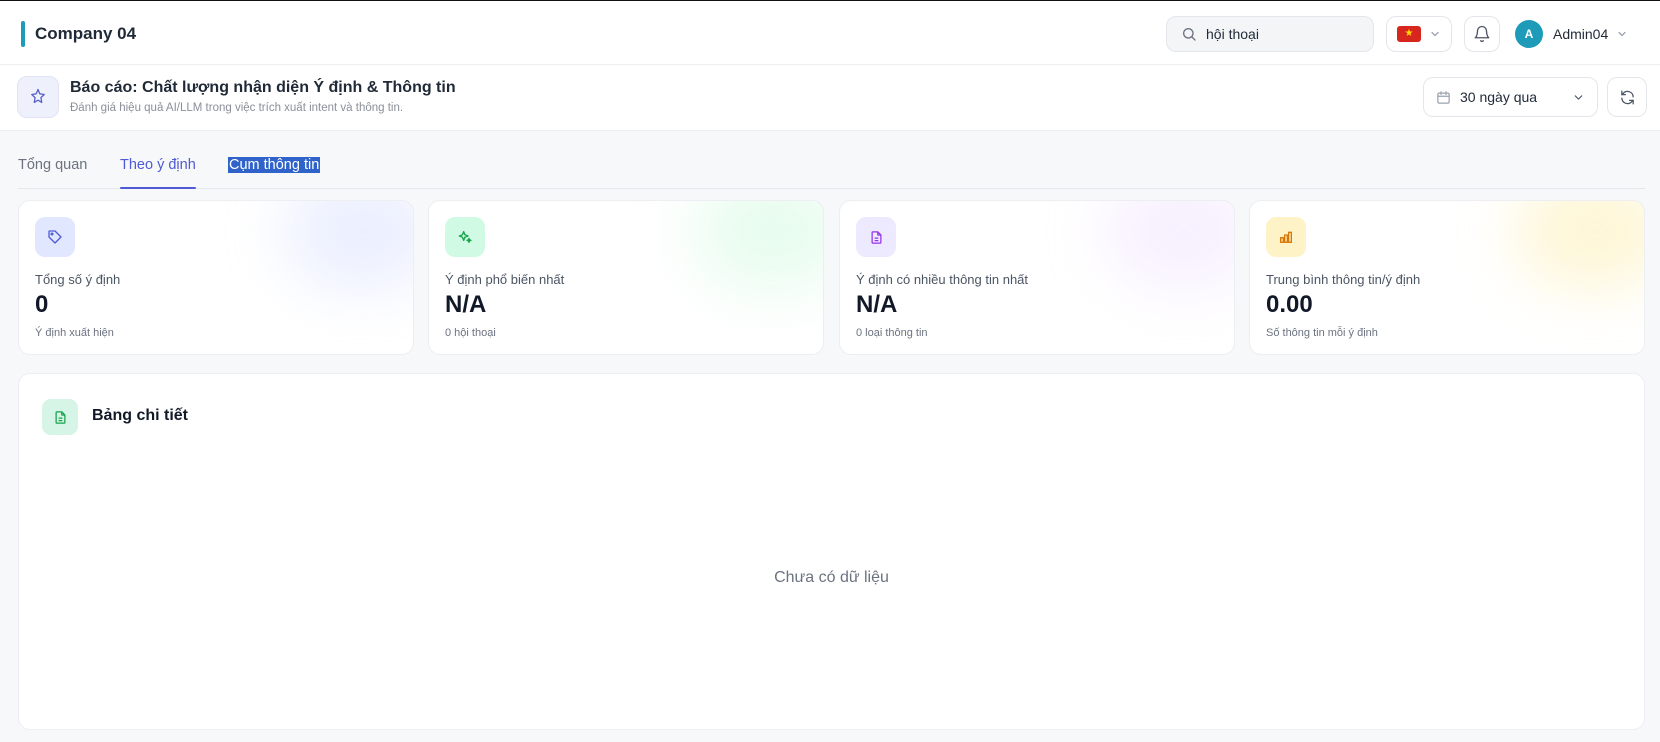 The image size is (1660, 742). What do you see at coordinates (942, 279) in the screenshot?
I see `stat-label: Ý định có nhiều thông tin nhất` at bounding box center [942, 279].